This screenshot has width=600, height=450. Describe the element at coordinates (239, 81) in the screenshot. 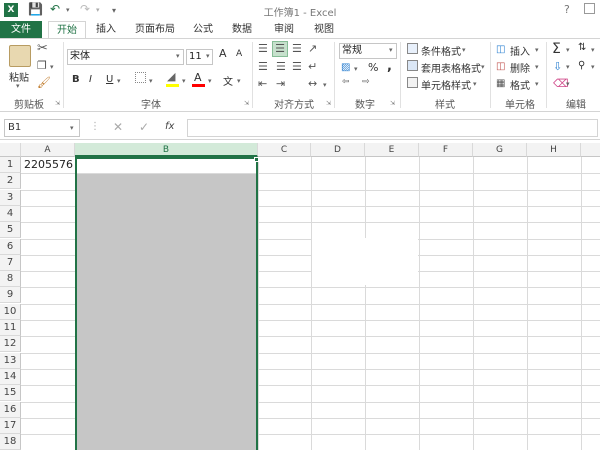

I see `phonetic-dropdown-icon: ▾` at that location.